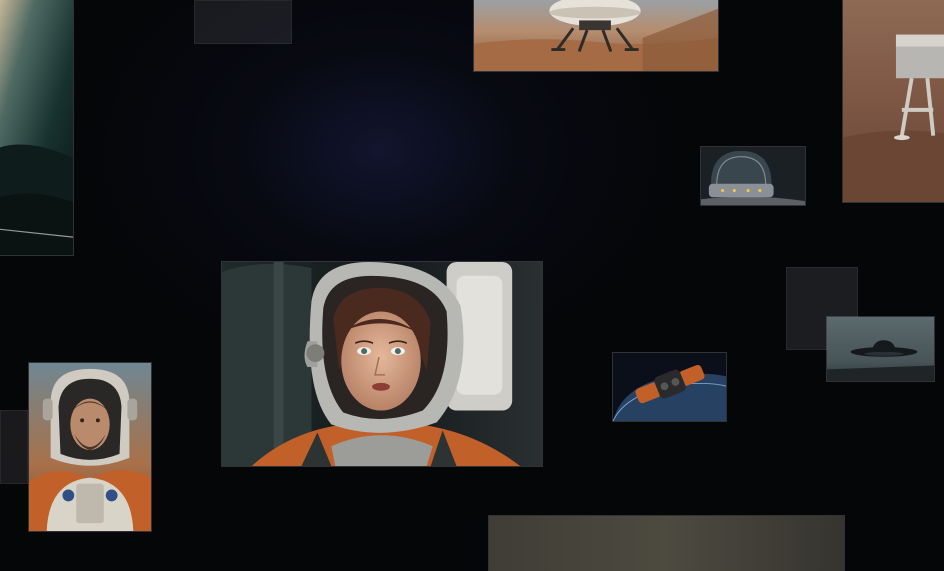  I want to click on faded-panel-top, so click(243, 22).